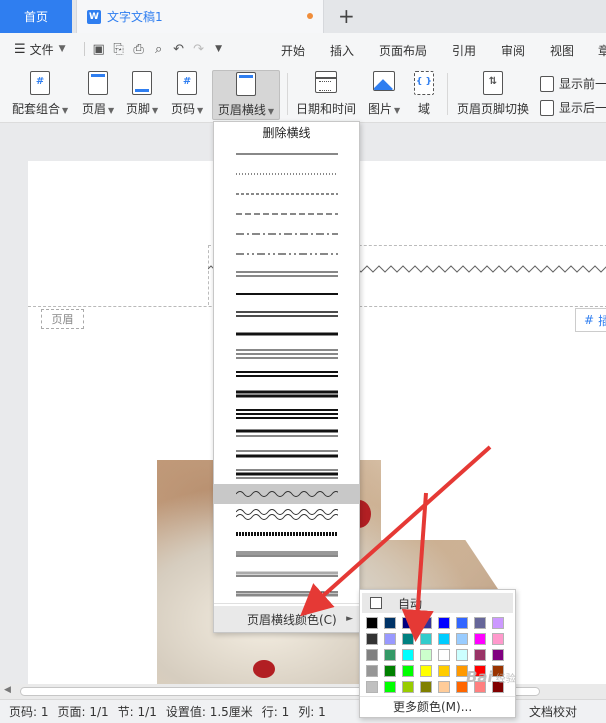 This screenshot has height=723, width=606. I want to click on print-icon: ⎙, so click(139, 49).